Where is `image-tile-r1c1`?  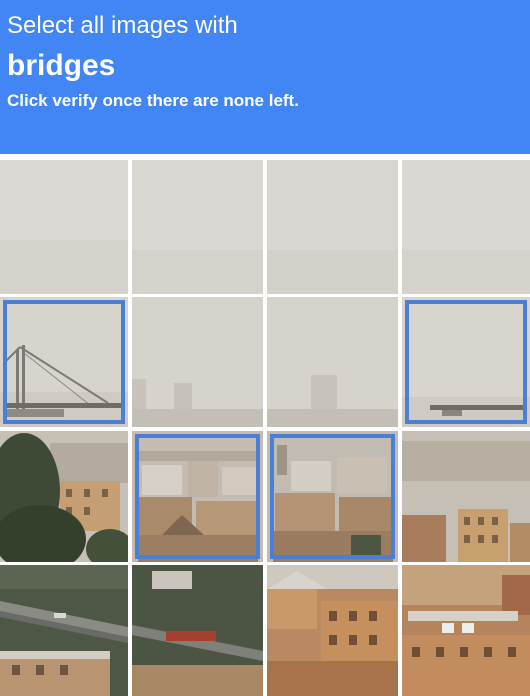
image-tile-r1c1 is located at coordinates (64, 227).